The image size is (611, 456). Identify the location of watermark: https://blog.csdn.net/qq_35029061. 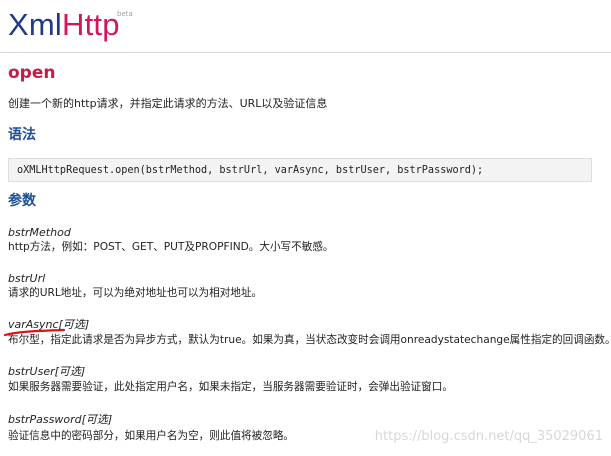
(488, 436).